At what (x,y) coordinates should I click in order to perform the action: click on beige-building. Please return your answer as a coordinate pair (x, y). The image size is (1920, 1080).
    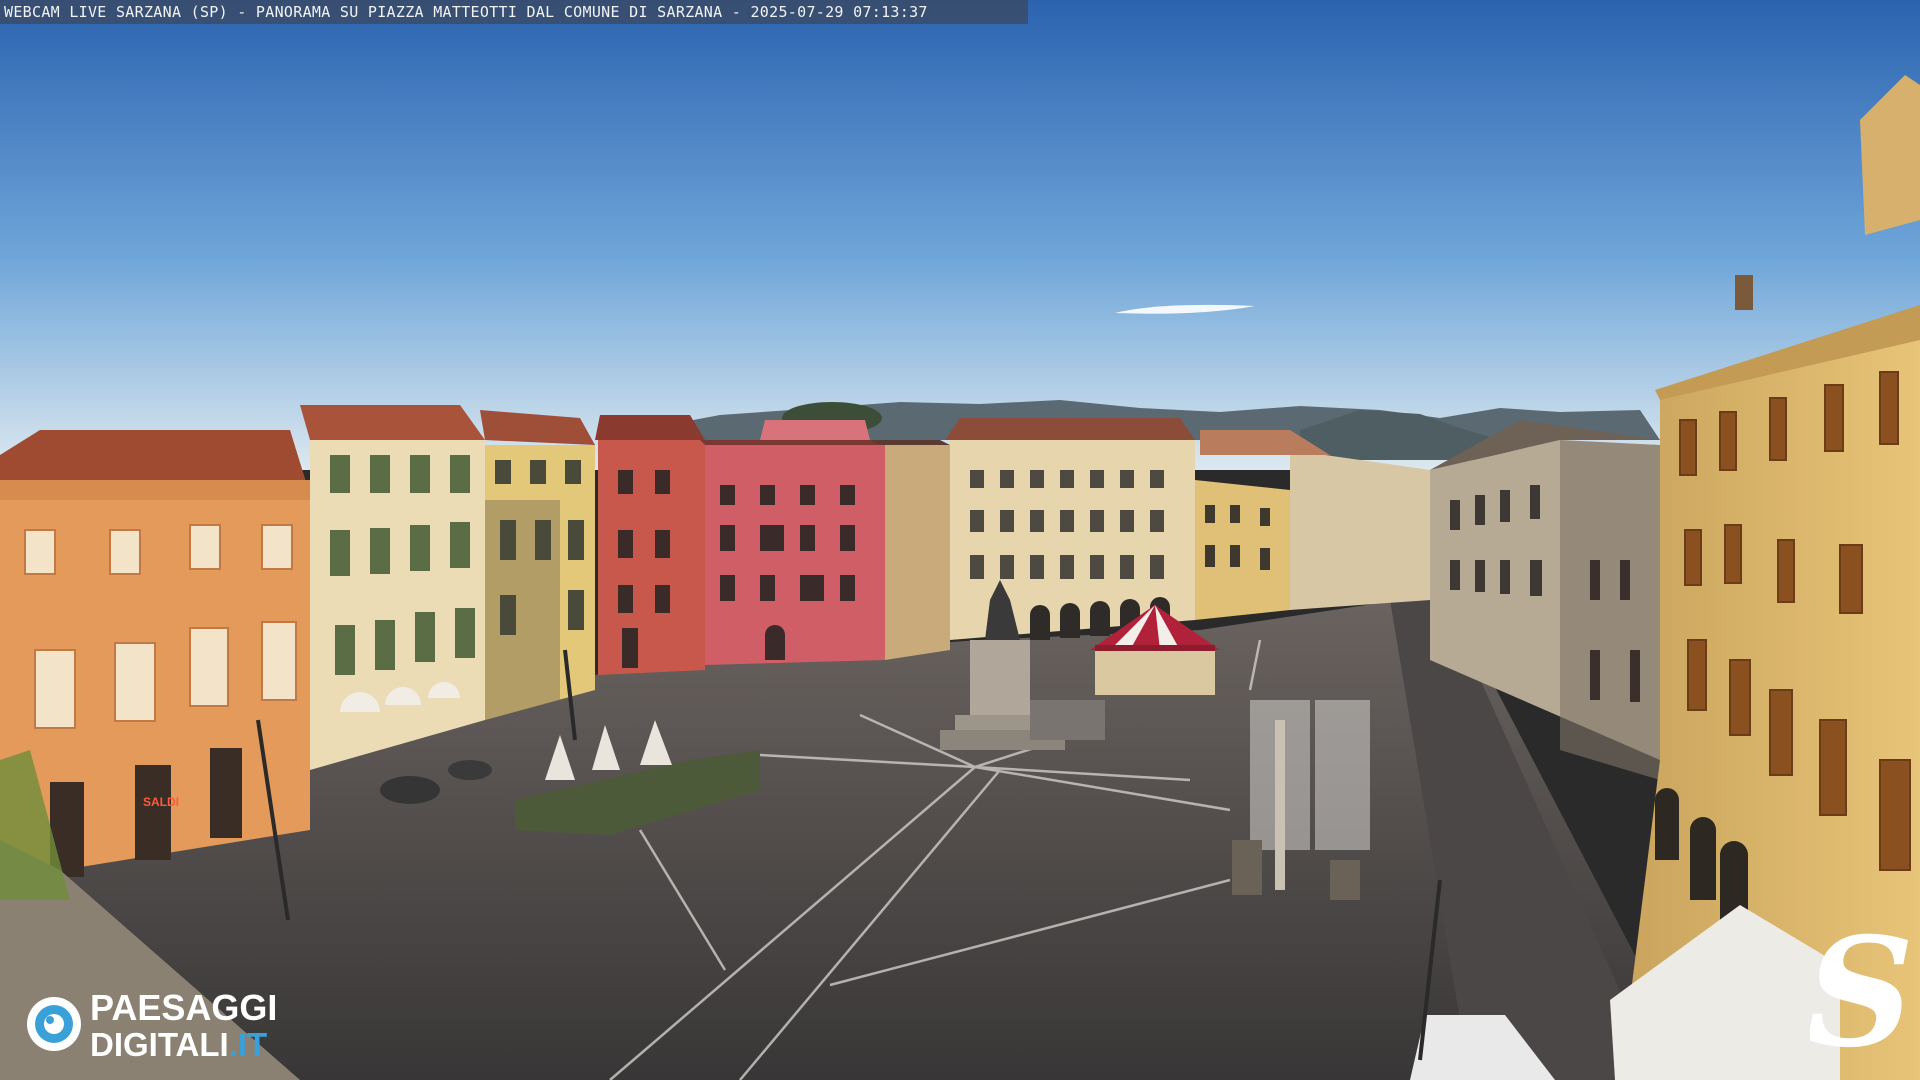
    Looking at the image, I should click on (917, 552).